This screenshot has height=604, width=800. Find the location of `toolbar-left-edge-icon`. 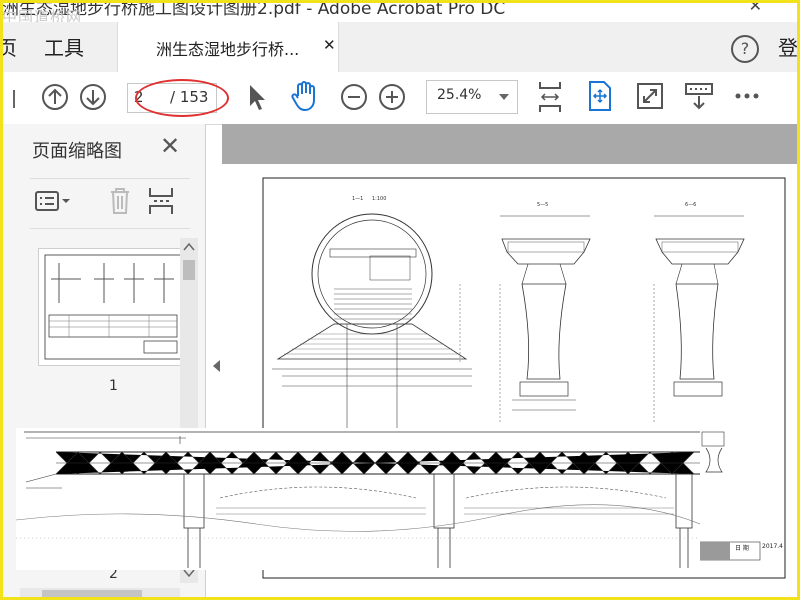

toolbar-left-edge-icon is located at coordinates (10, 99).